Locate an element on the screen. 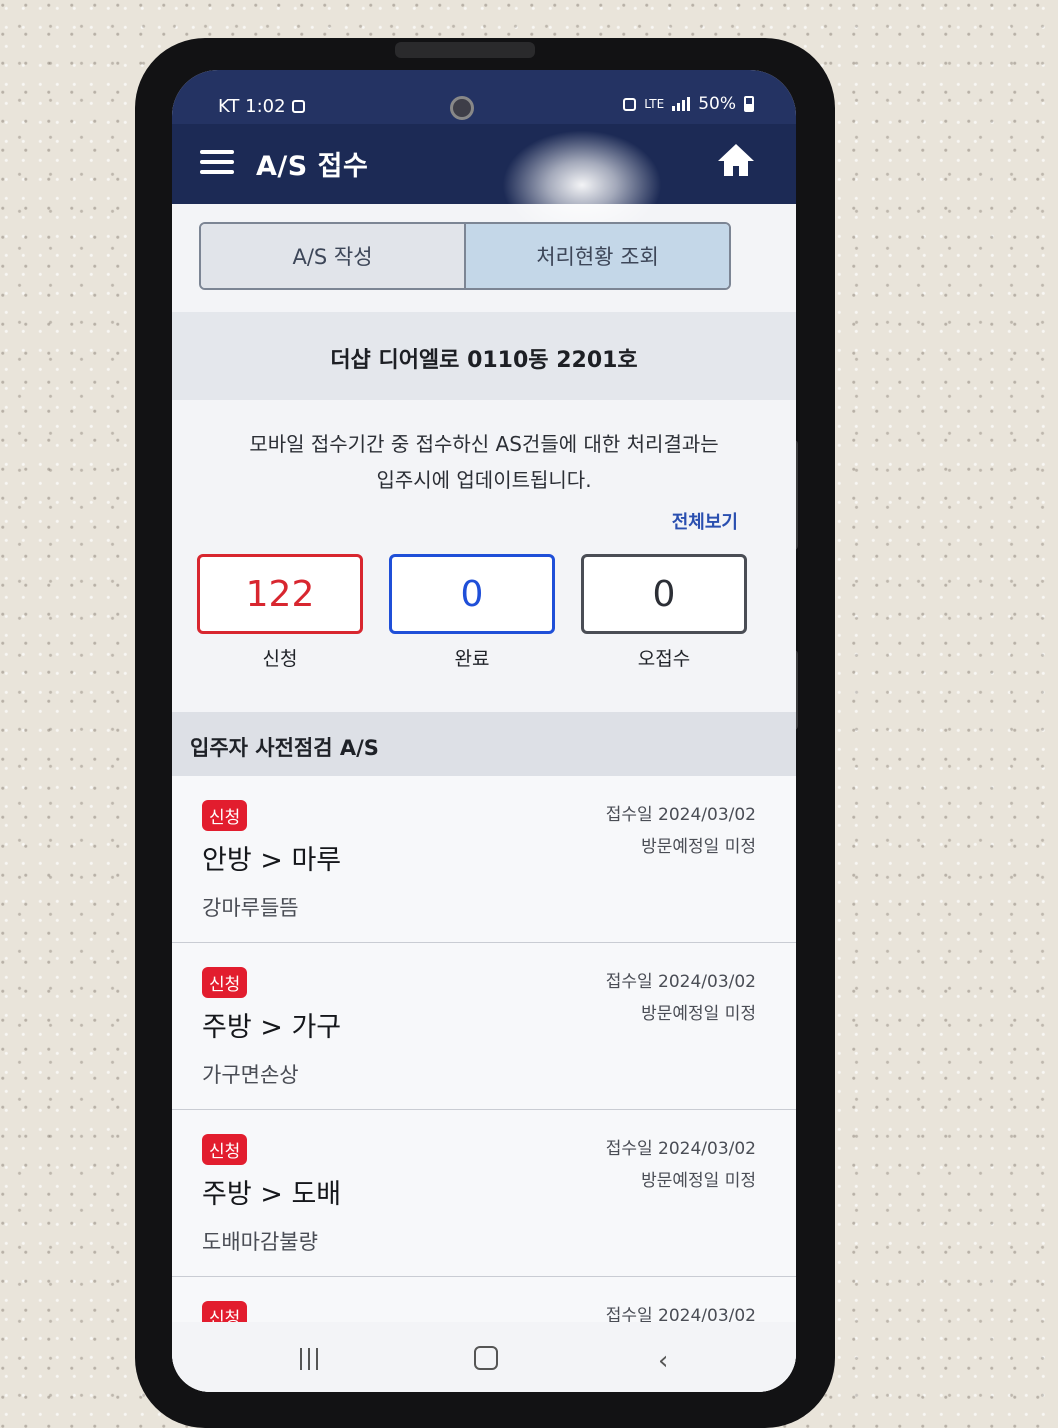  count-misfiled-box: 0 is located at coordinates (664, 594).